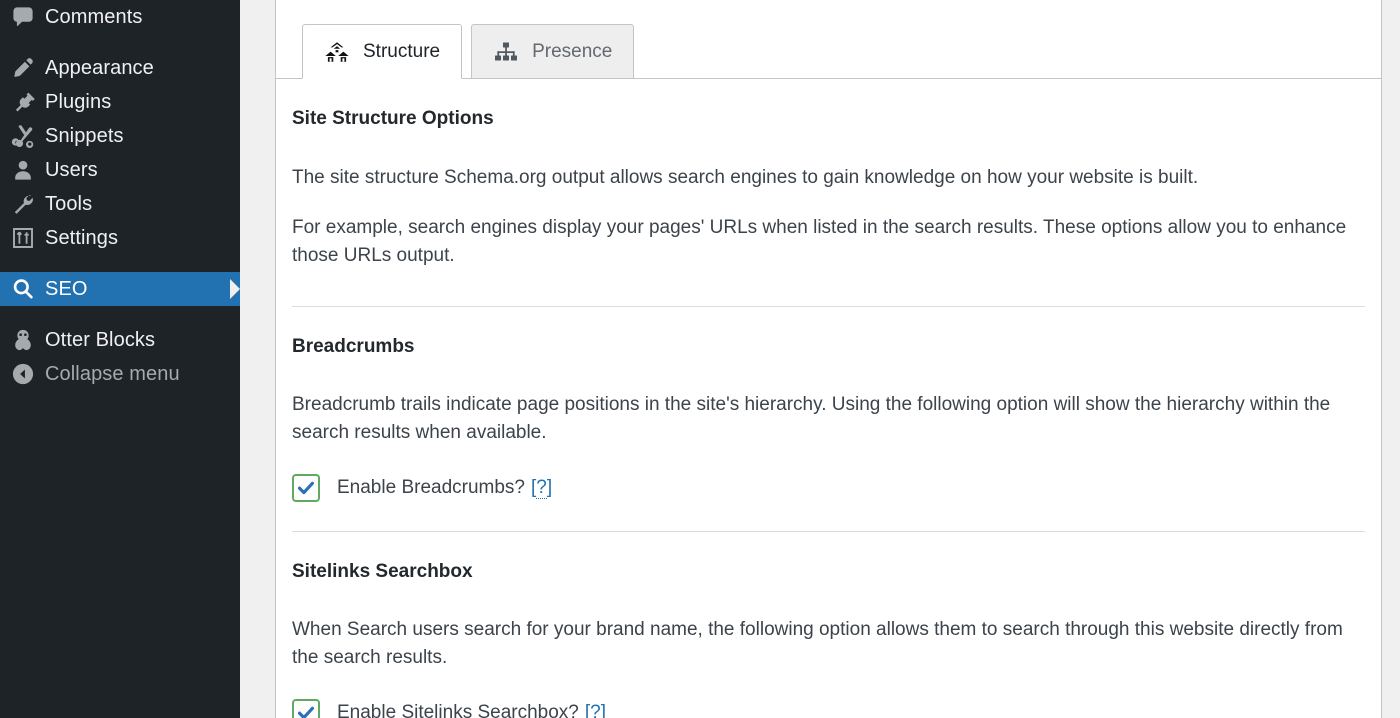 The image size is (1400, 718). What do you see at coordinates (306, 708) in the screenshot?
I see `enable-sitelinks-searchbox-checkbox` at bounding box center [306, 708].